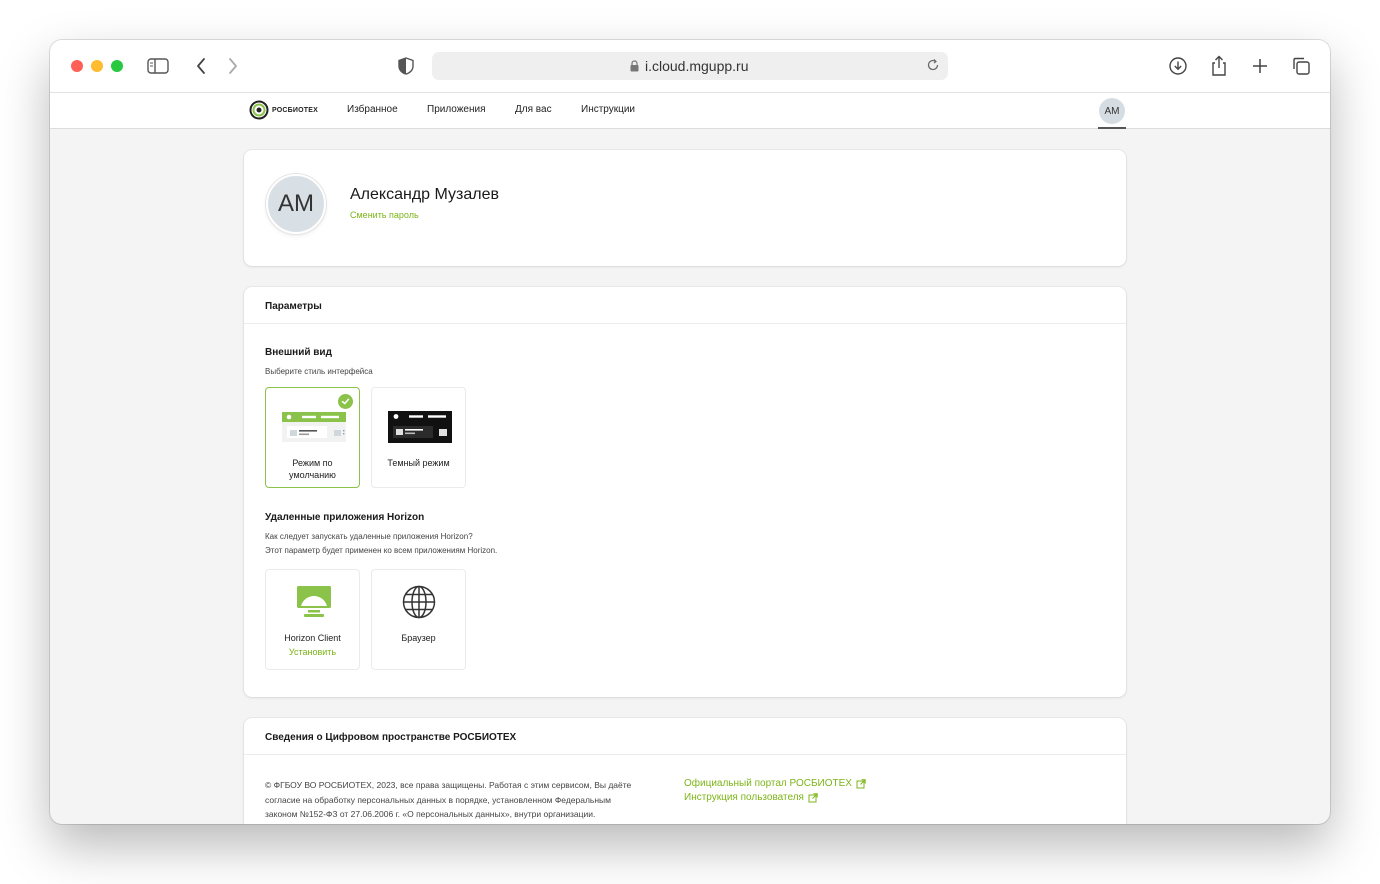  What do you see at coordinates (424, 194) in the screenshot?
I see `profile-name: Александр Музалев` at bounding box center [424, 194].